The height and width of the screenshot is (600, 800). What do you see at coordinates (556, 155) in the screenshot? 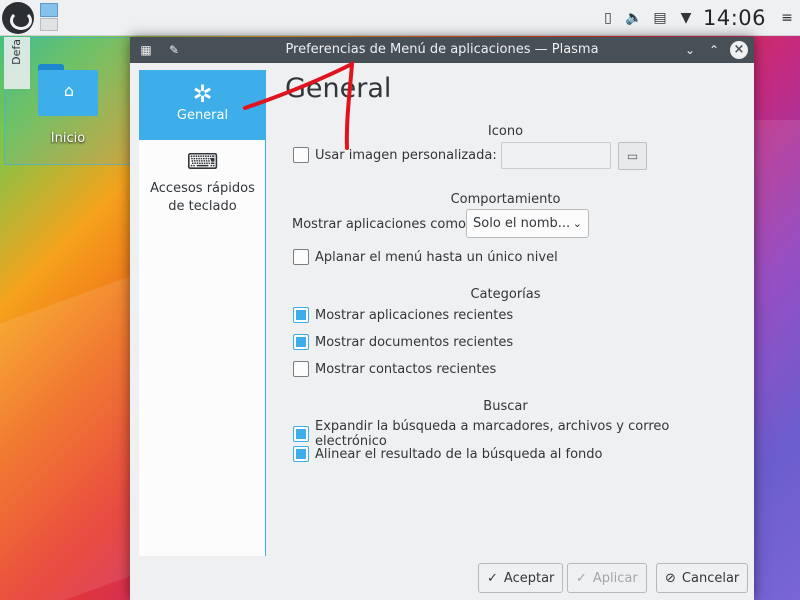
I see `custom-image-path-field` at bounding box center [556, 155].